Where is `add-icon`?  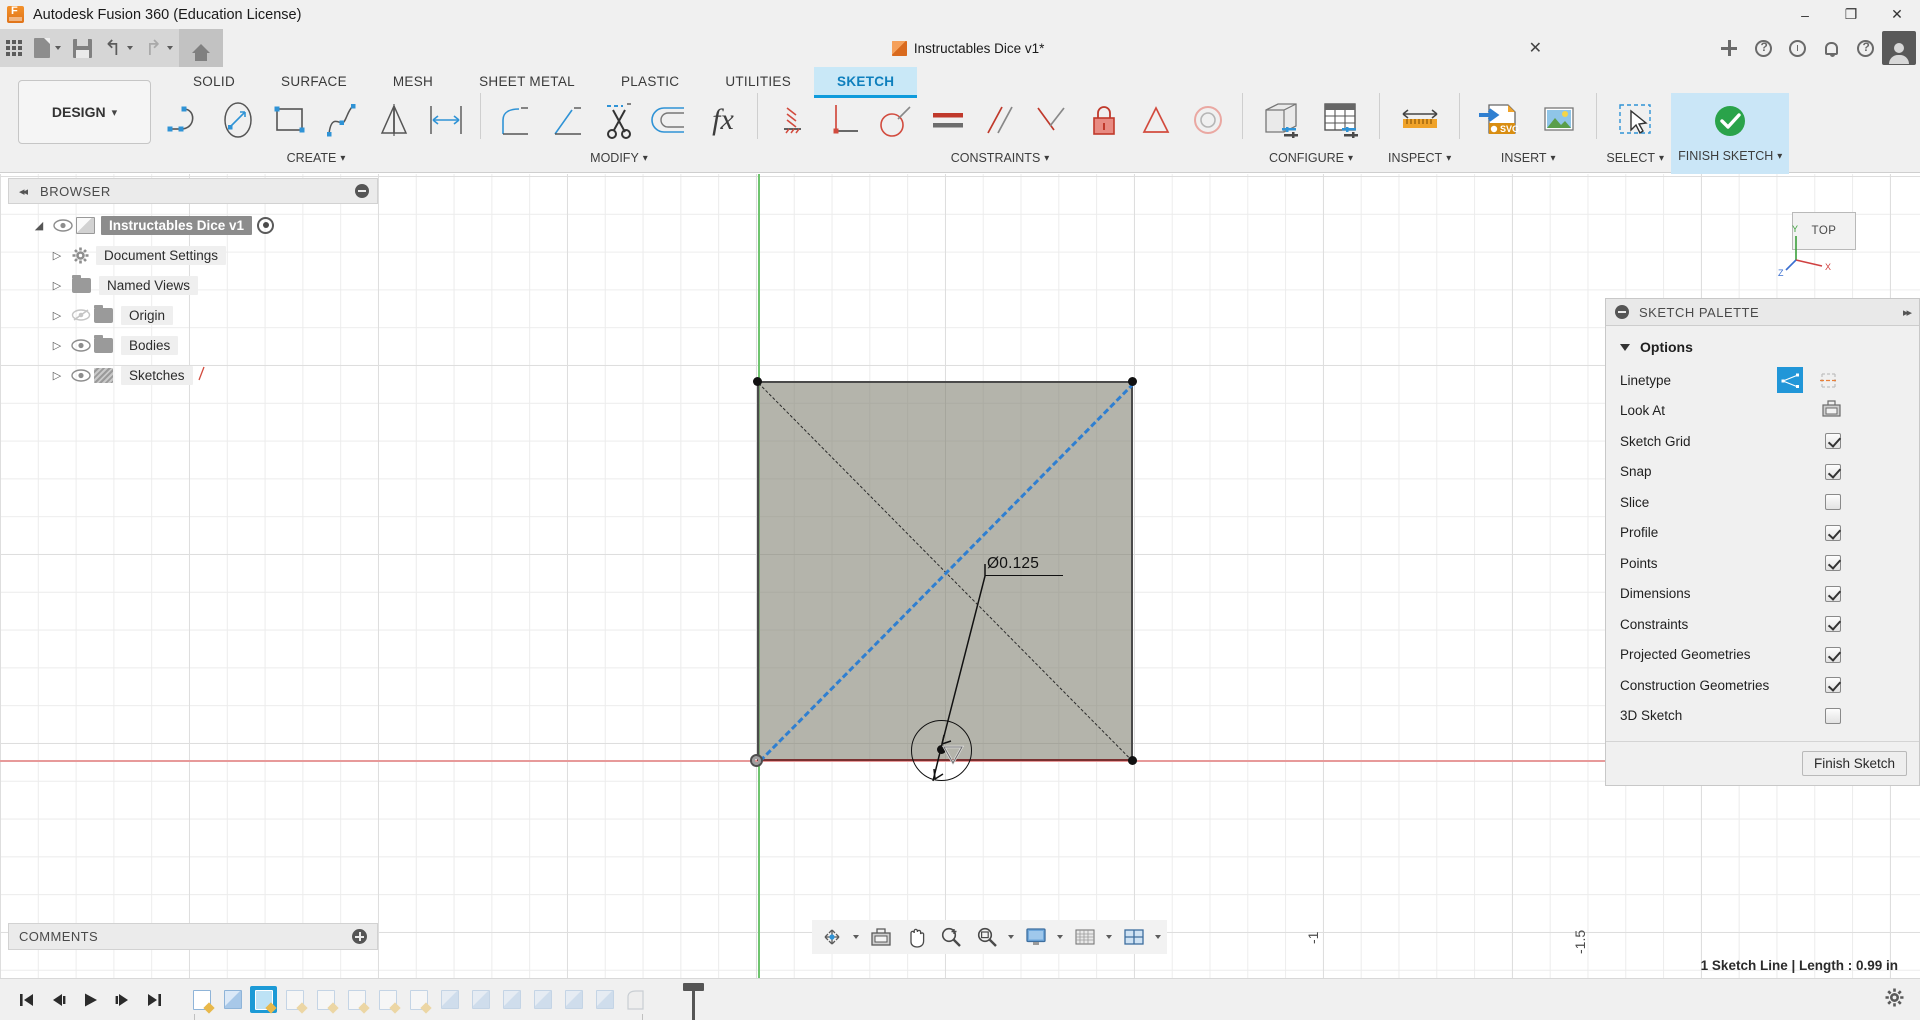
add-icon is located at coordinates (1729, 48).